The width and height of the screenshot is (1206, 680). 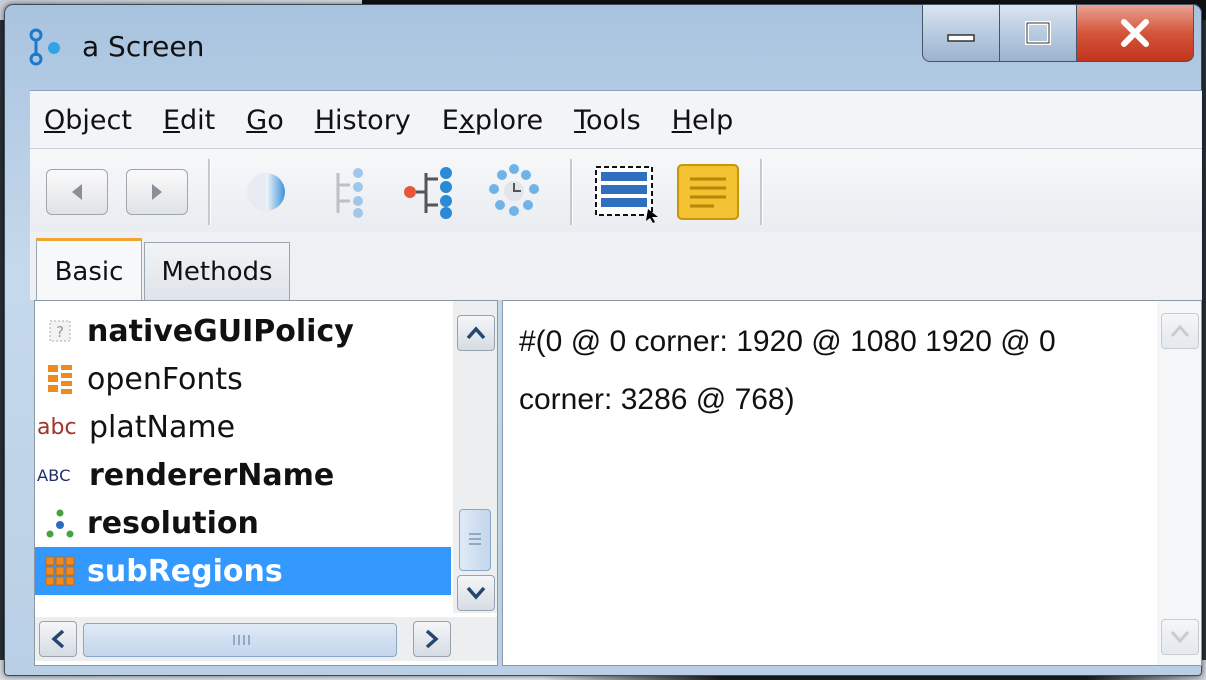 What do you see at coordinates (60, 523) in the screenshot?
I see `point-icon` at bounding box center [60, 523].